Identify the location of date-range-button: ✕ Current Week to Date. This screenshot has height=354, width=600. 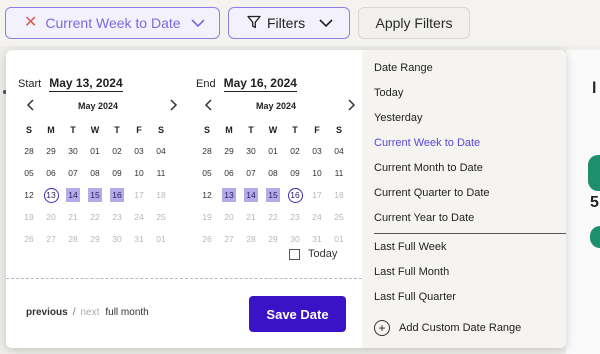
(112, 23).